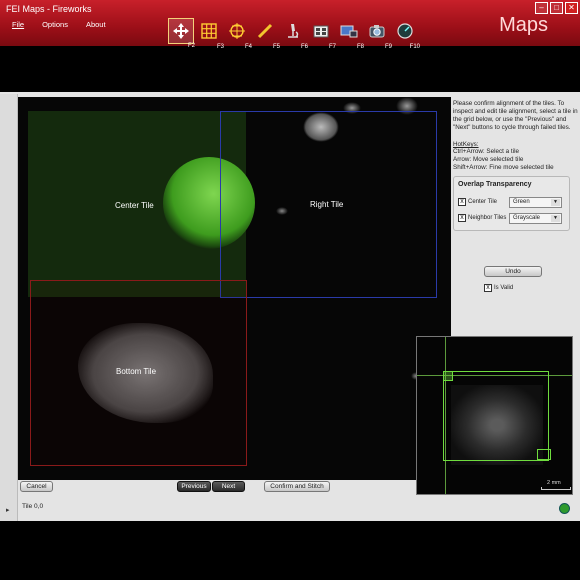 The height and width of the screenshot is (580, 580). I want to click on fkey-label: F3, so click(220, 47).